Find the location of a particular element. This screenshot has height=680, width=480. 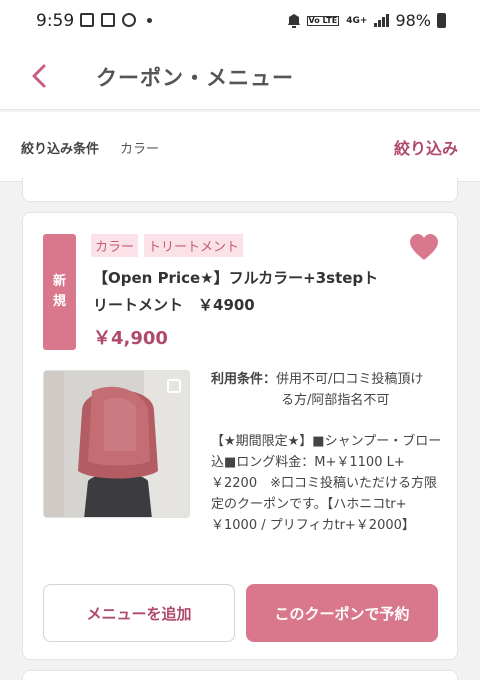

filter-bar: 絞り込み条件 カラー 絞り込み is located at coordinates (240, 147).